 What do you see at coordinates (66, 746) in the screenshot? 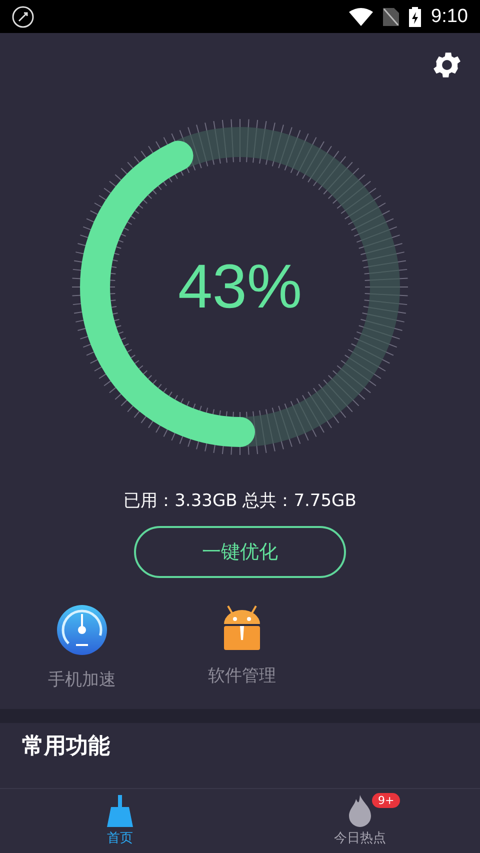
I see `section-title: 常用功能` at bounding box center [66, 746].